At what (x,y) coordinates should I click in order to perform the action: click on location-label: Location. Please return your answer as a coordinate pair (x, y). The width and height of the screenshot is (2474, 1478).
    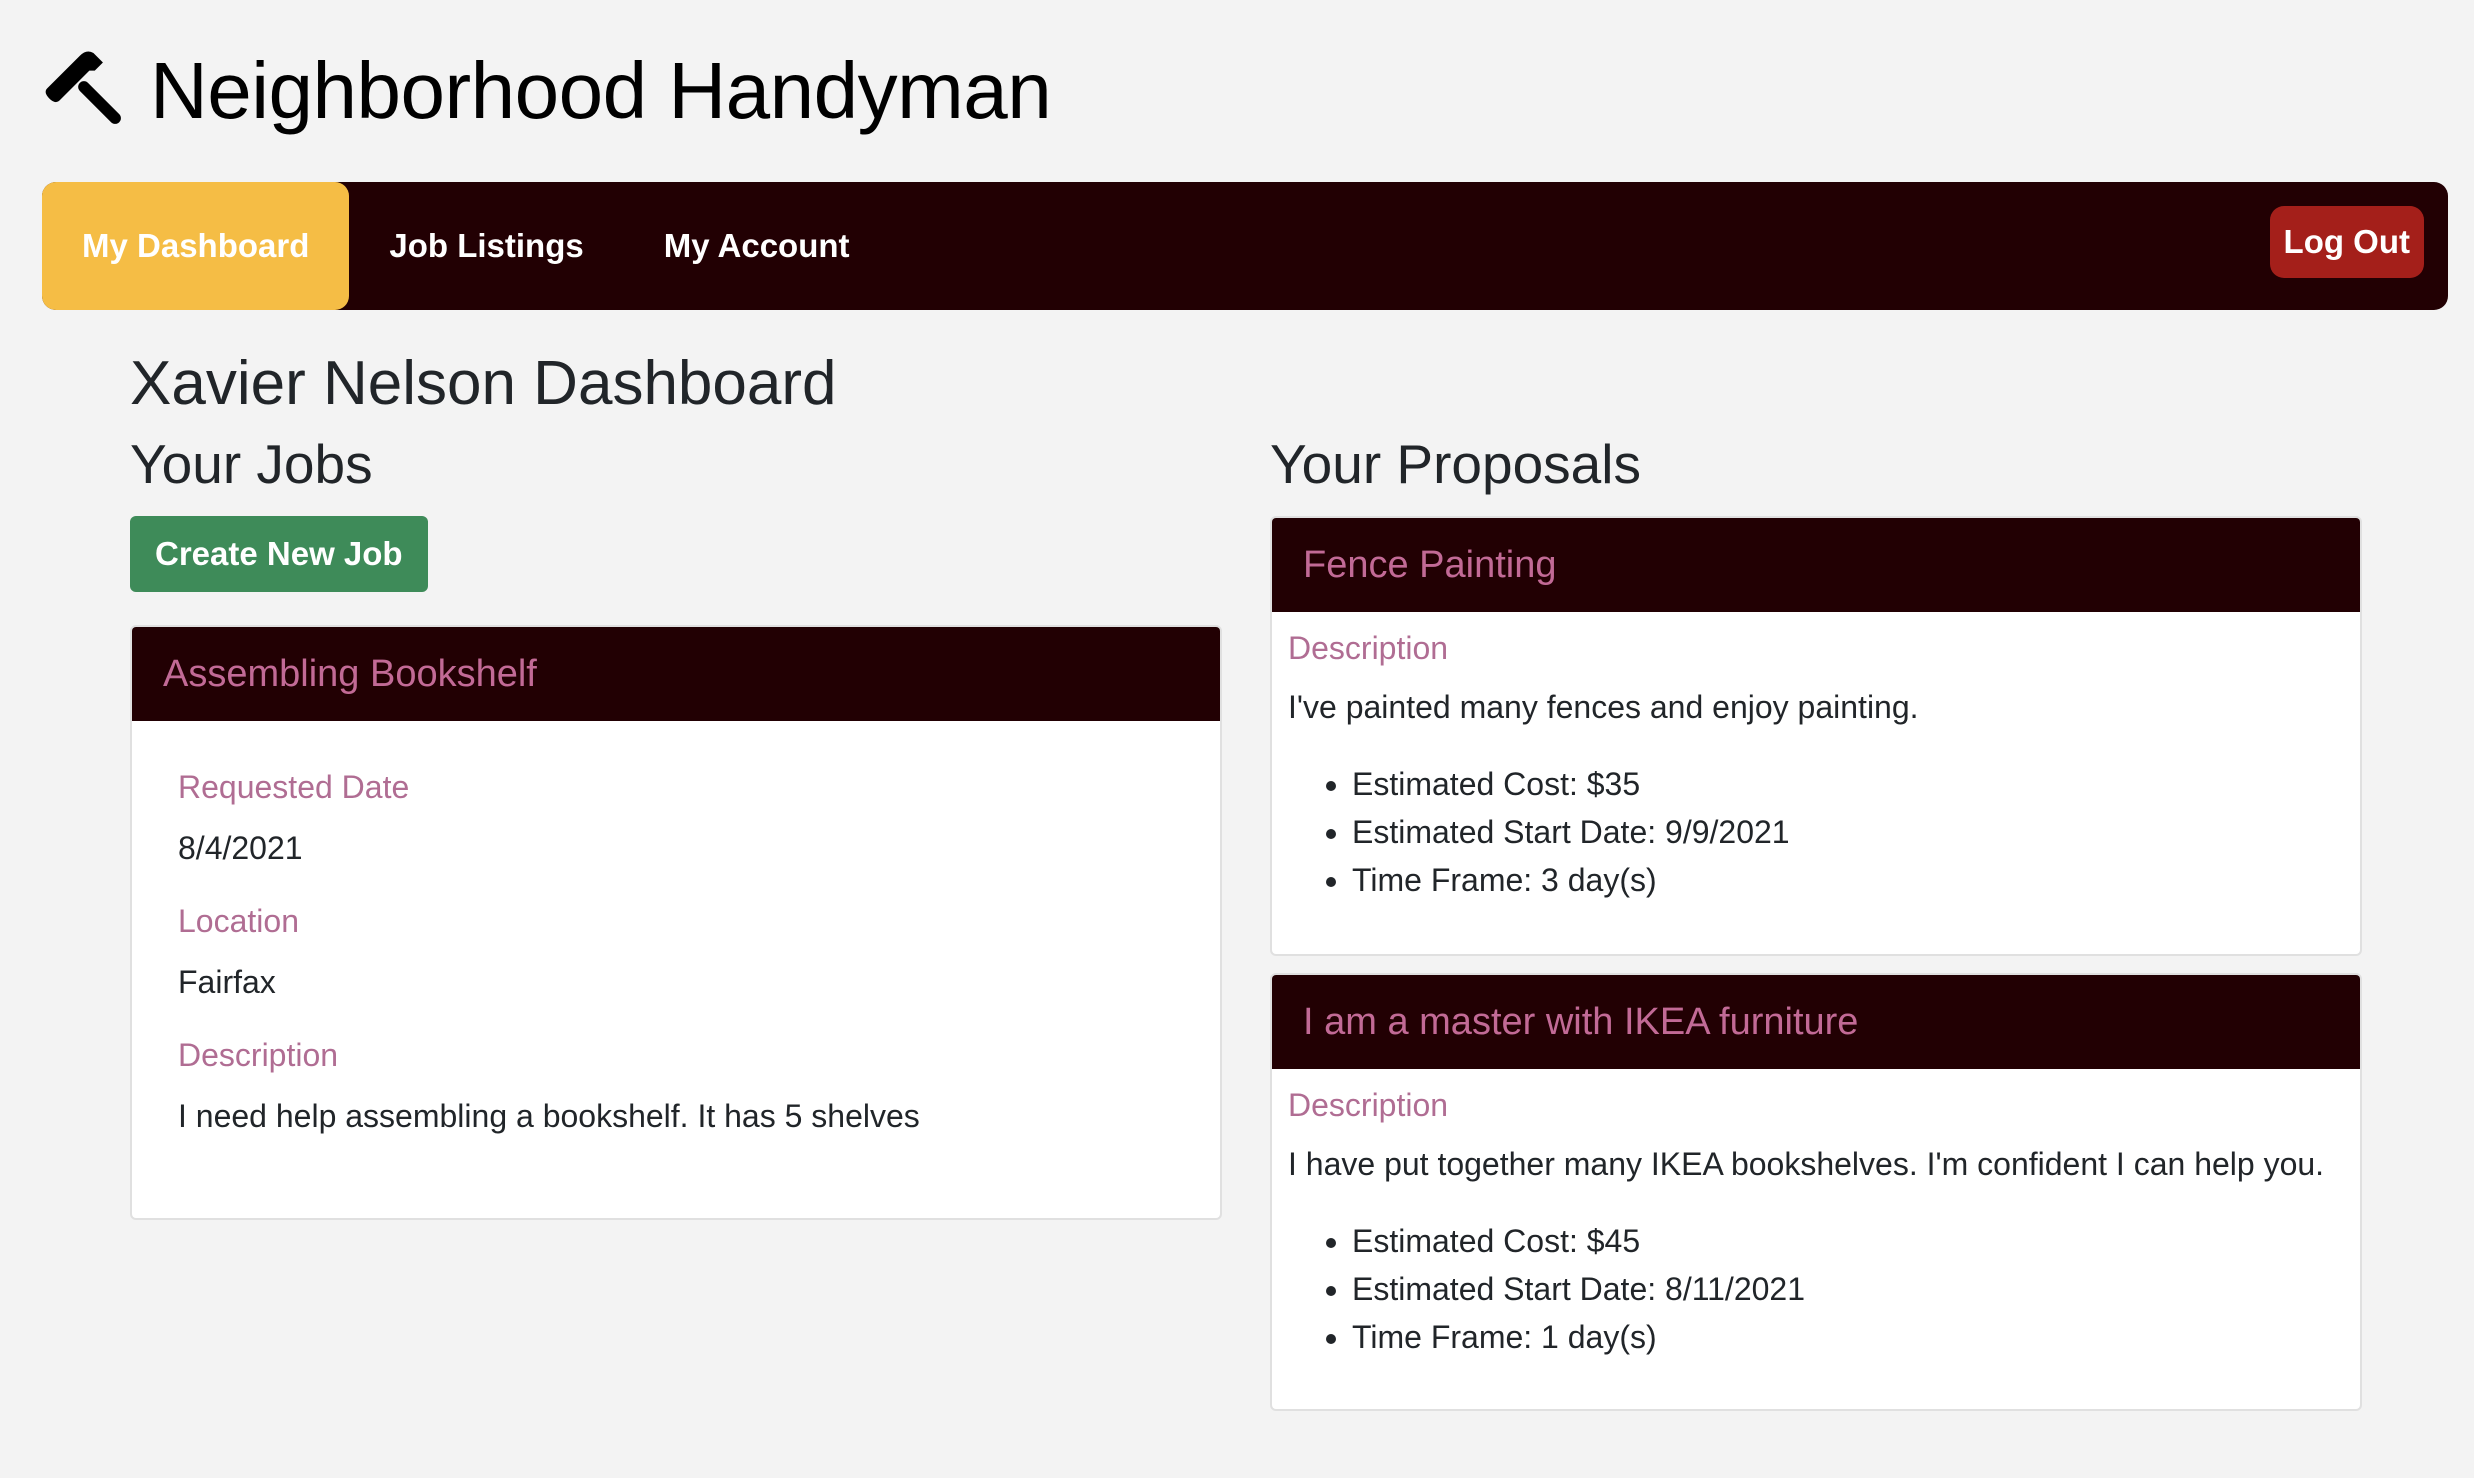
    Looking at the image, I should click on (238, 921).